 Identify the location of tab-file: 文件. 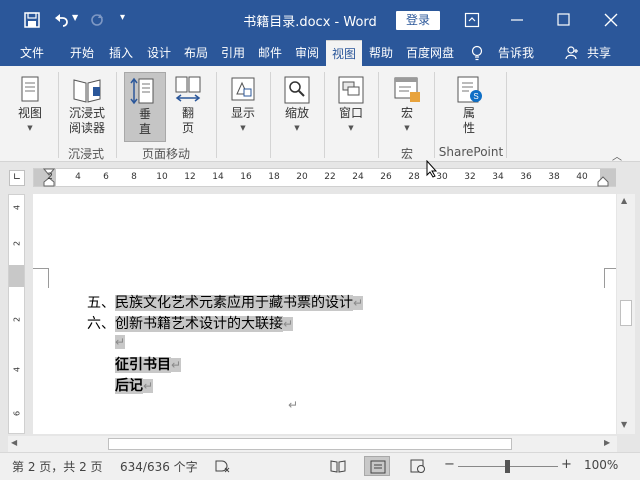
(32, 53).